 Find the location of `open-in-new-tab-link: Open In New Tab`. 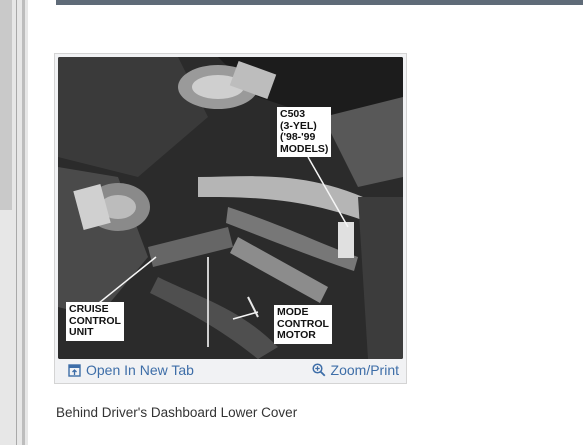

open-in-new-tab-link: Open In New Tab is located at coordinates (131, 370).